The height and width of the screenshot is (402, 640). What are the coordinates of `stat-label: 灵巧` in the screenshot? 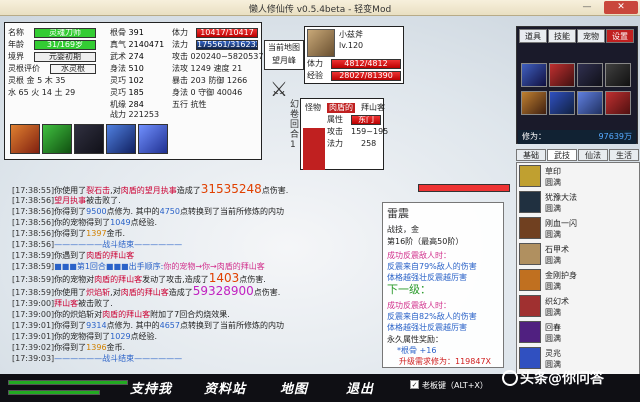 It's located at (118, 80).